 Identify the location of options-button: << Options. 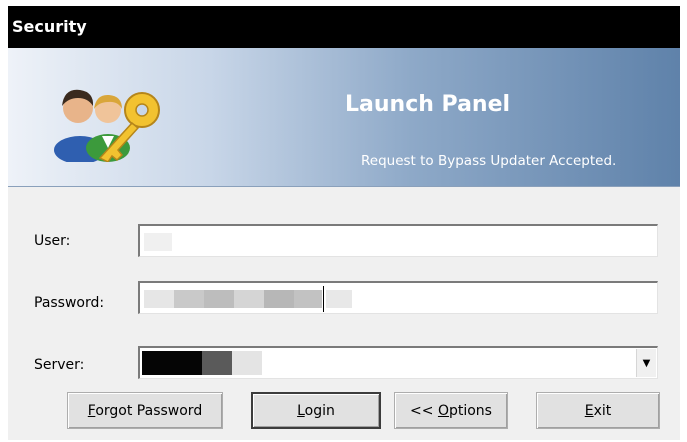
(451, 410).